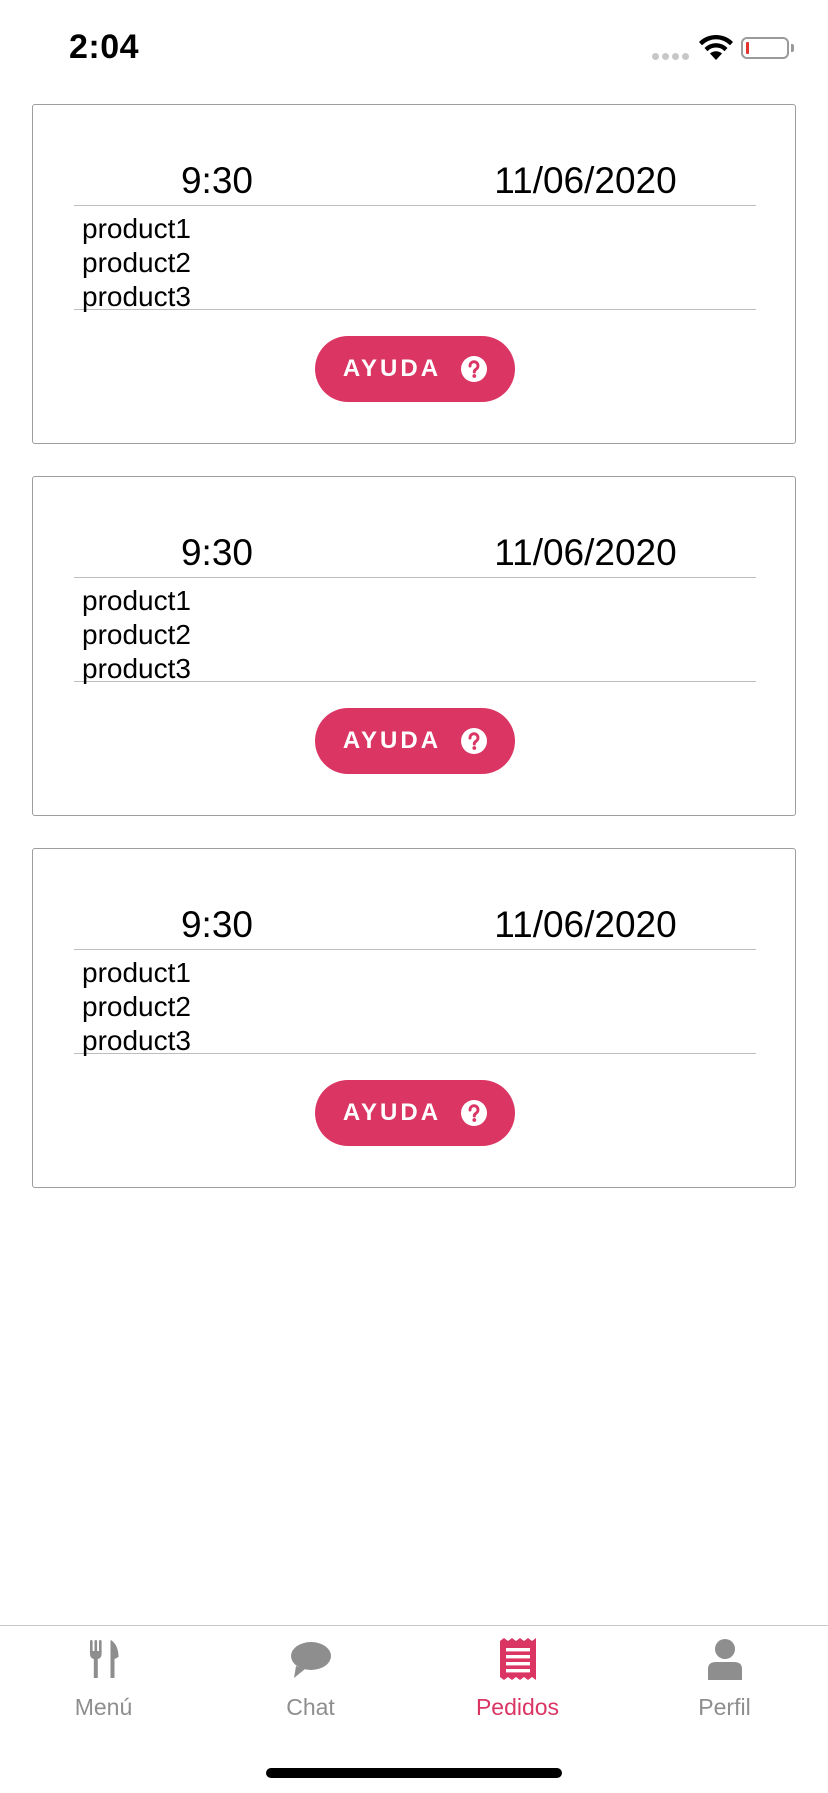 The image size is (828, 1793). I want to click on chat-bubble-icon, so click(311, 1660).